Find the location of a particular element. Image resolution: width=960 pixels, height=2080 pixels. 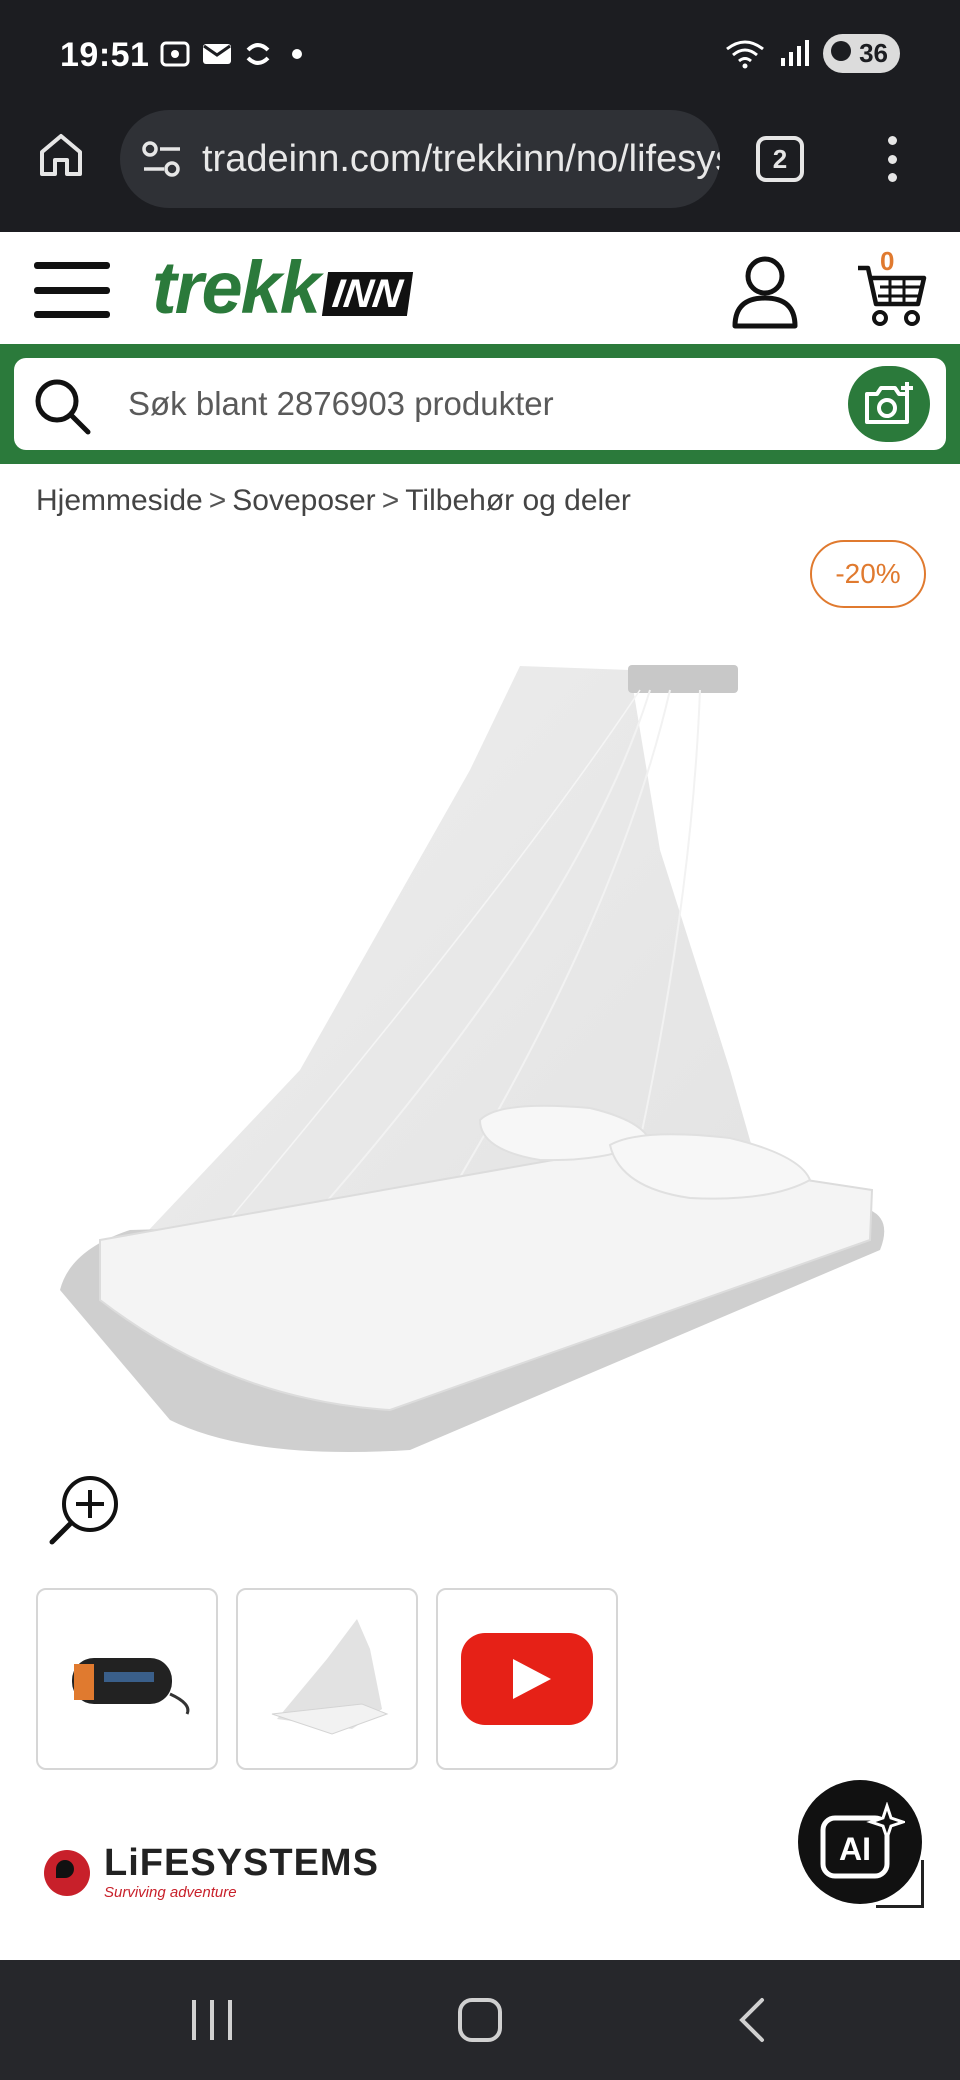

recent-apps-icon is located at coordinates (212, 2020).